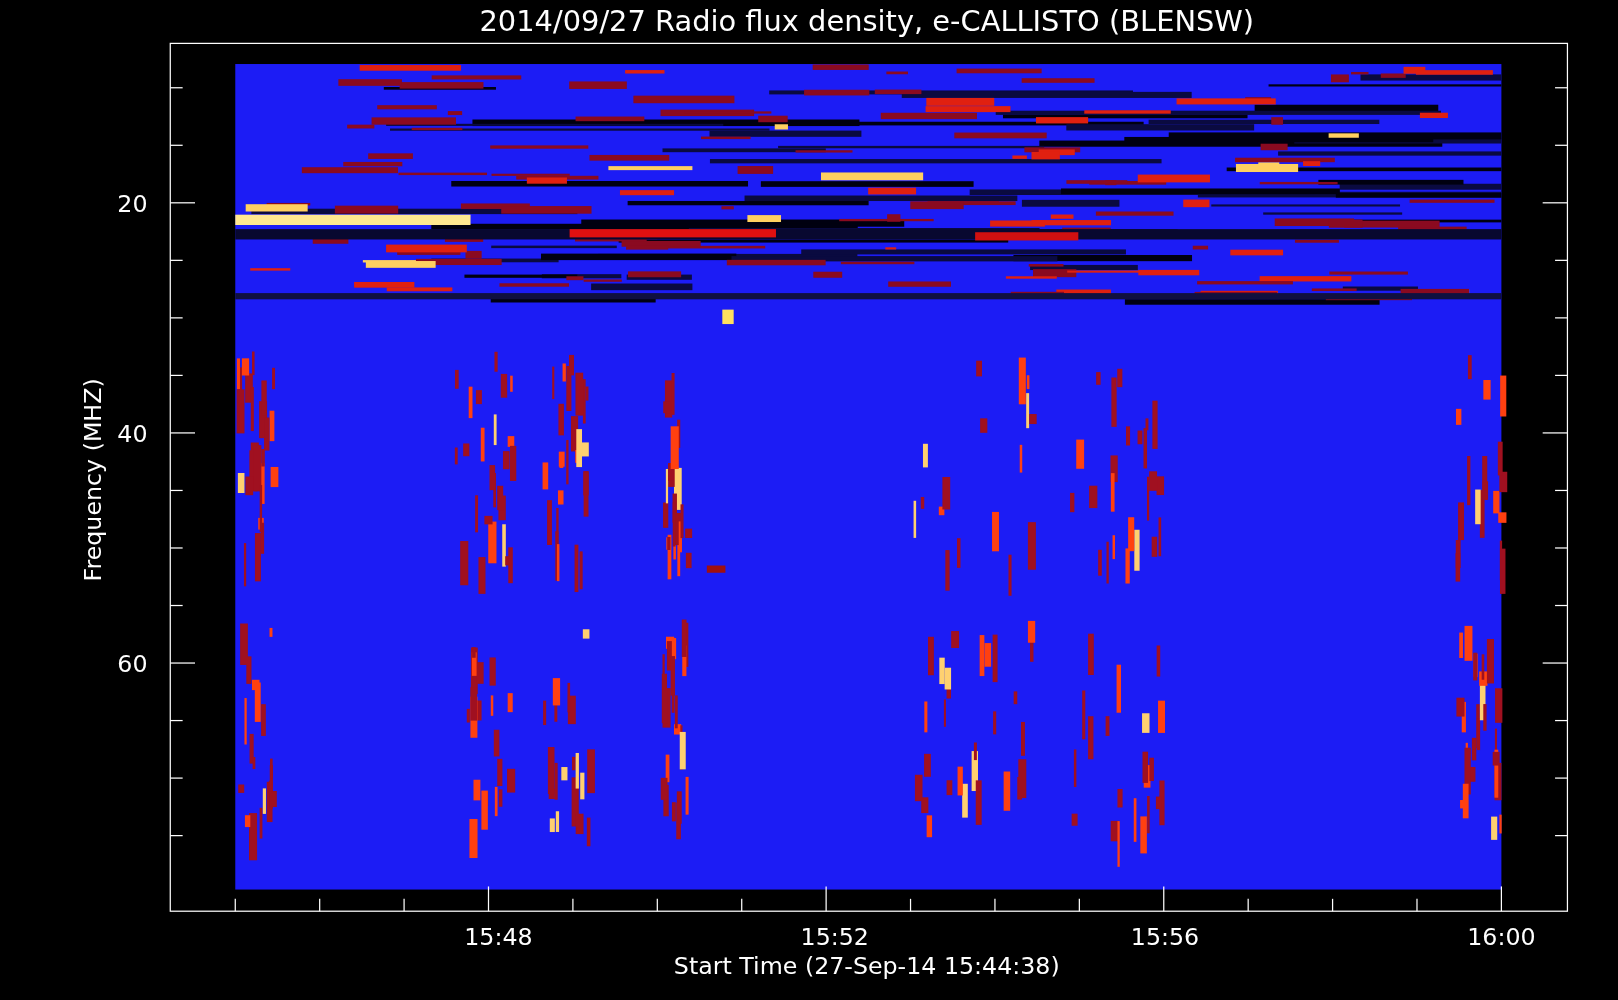  I want to click on tick-label: 15:56, so click(1165, 937).